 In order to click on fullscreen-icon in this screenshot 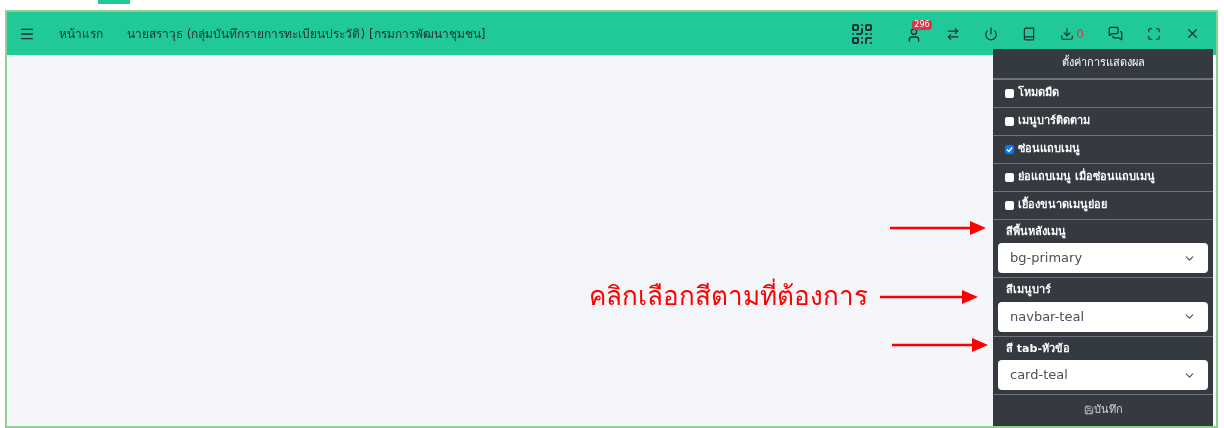, I will do `click(1154, 33)`.